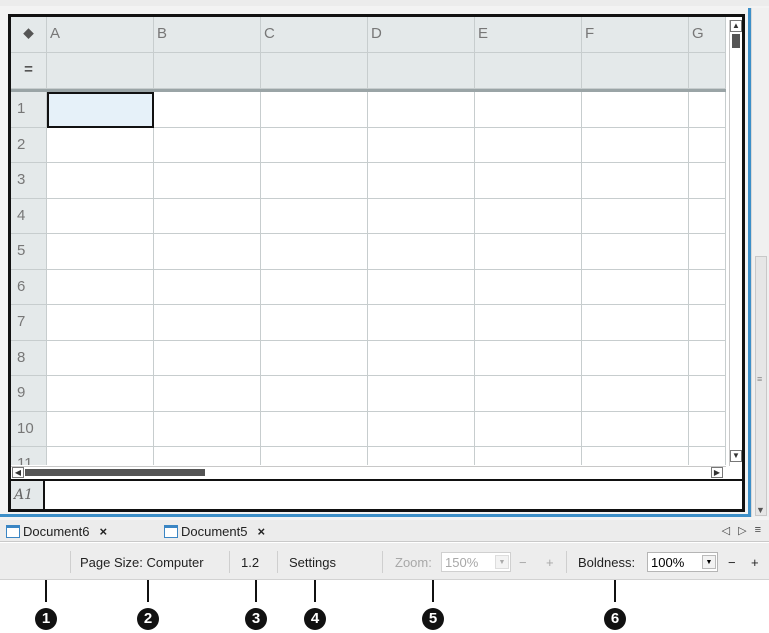 This screenshot has width=769, height=633. Describe the element at coordinates (758, 530) in the screenshot. I see `tab-menu-icon: ≡` at that location.